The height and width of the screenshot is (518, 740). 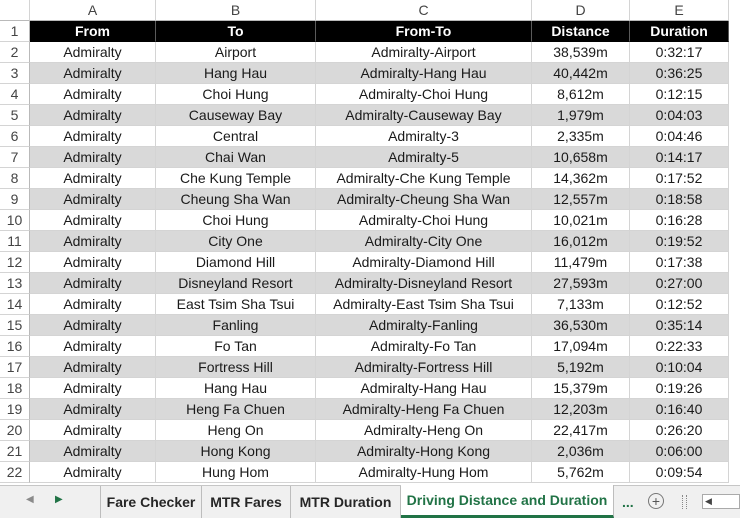 I want to click on cell-to: Heng On, so click(x=236, y=430).